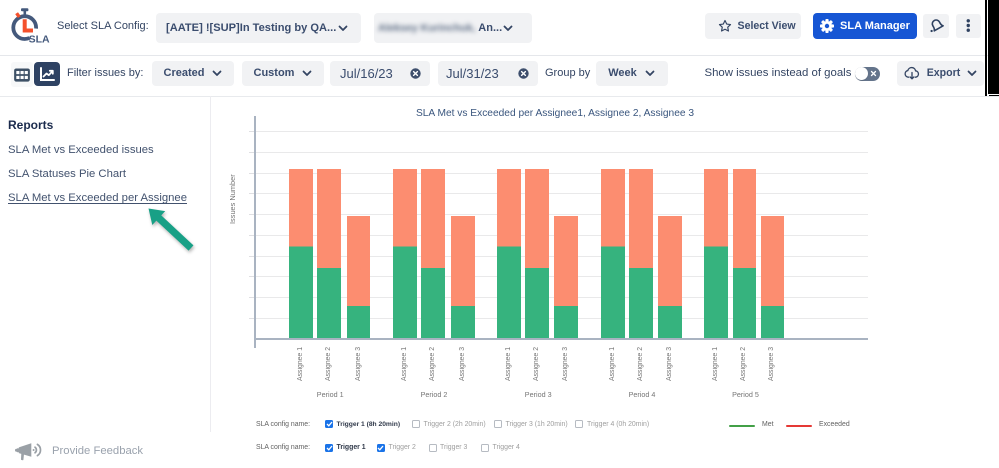 The image size is (999, 468). Describe the element at coordinates (39, 39) in the screenshot. I see `svg-text: SLA` at that location.